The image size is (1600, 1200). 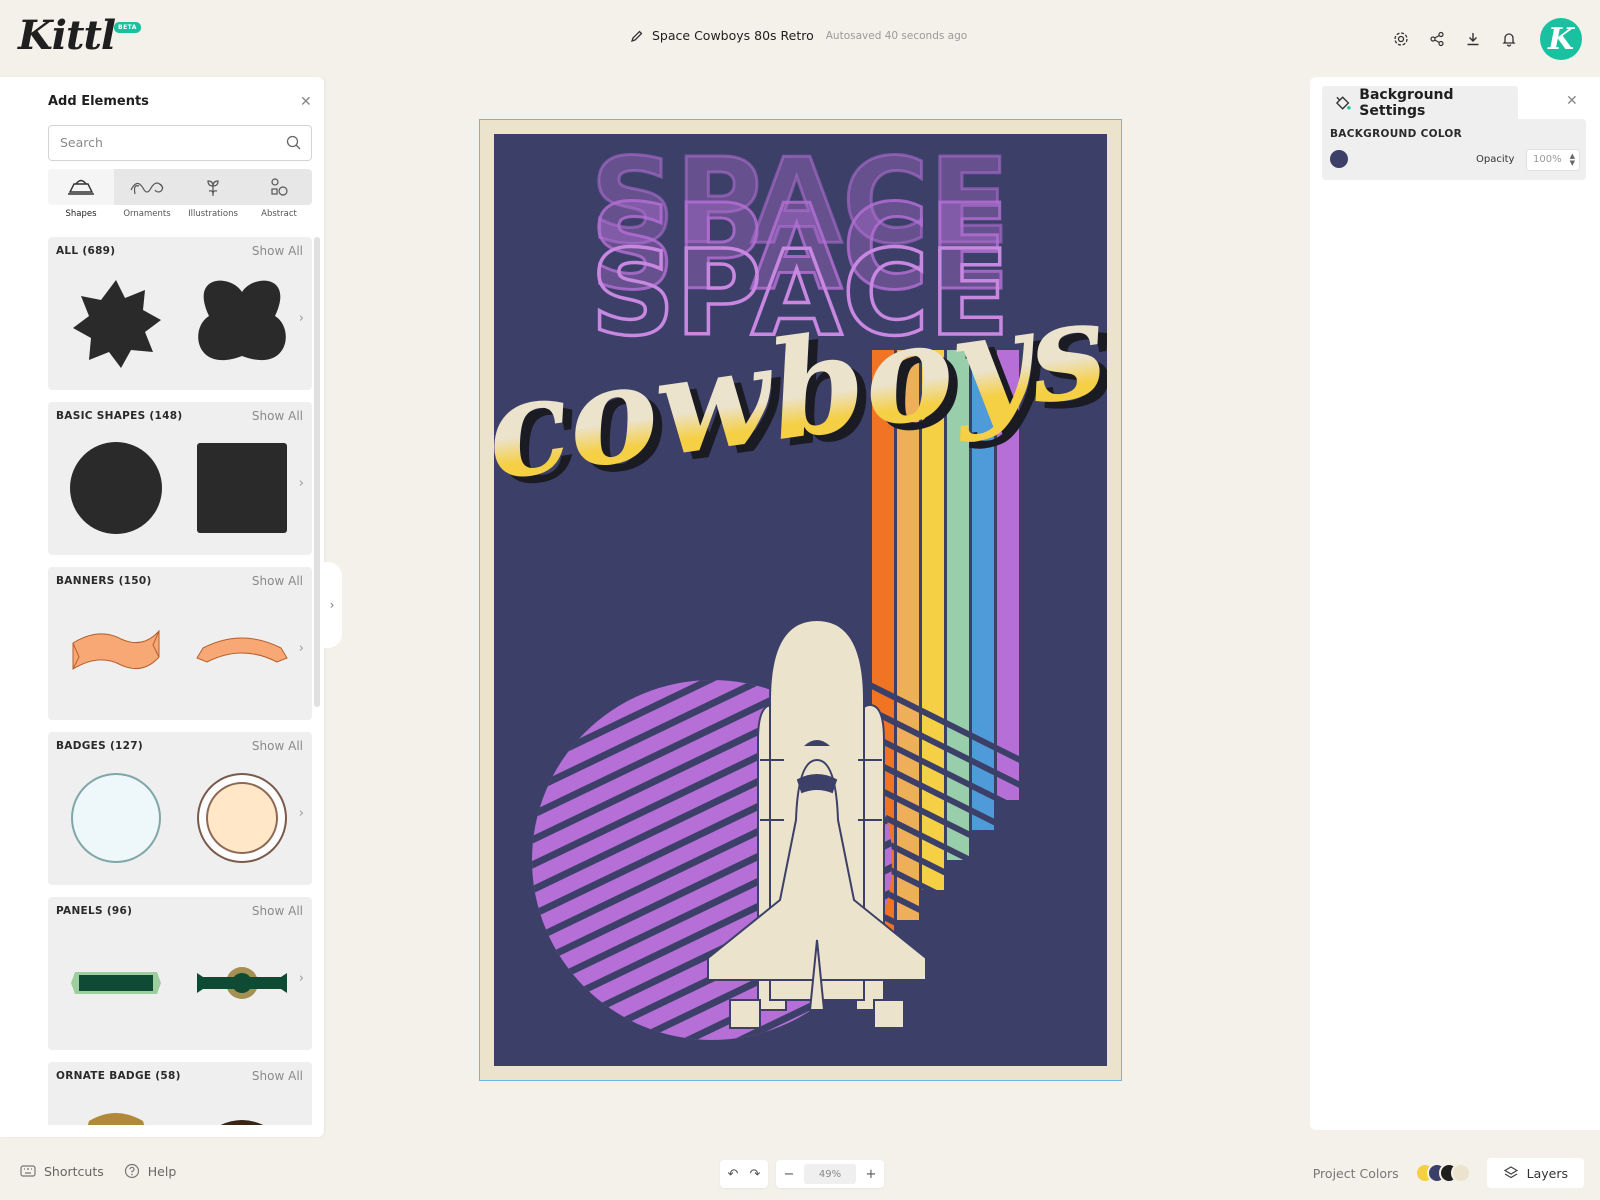 I want to click on search-box, so click(x=180, y=143).